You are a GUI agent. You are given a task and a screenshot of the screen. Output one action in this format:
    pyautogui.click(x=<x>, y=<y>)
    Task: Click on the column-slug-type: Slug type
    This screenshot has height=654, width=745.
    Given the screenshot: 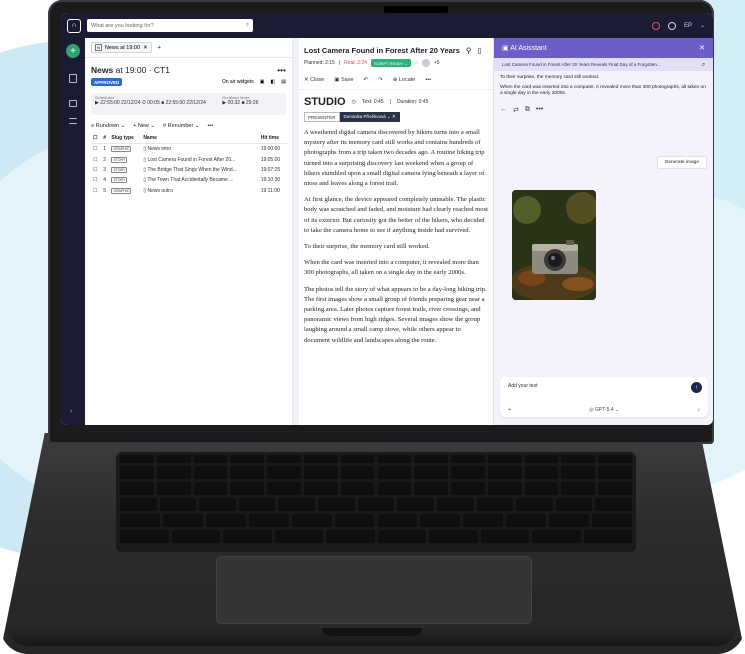 What is the action you would take?
    pyautogui.click(x=125, y=138)
    